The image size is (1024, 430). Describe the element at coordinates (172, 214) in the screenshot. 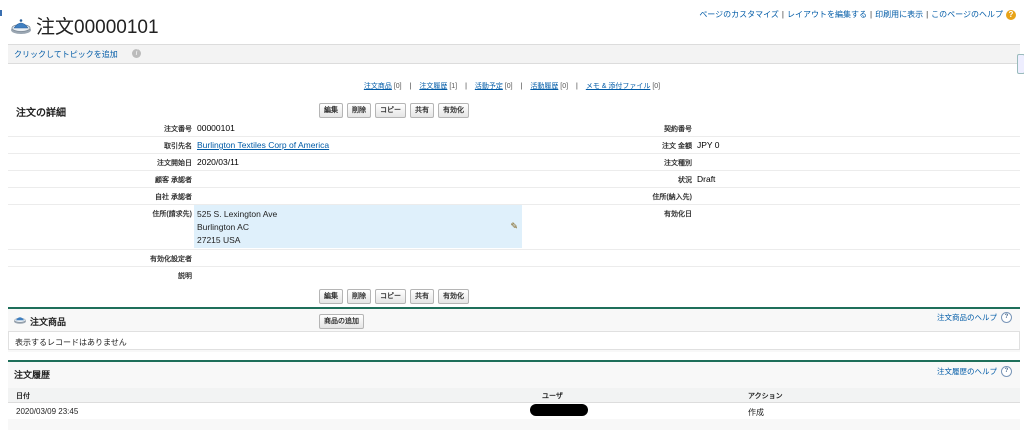

I see `billing-address-label: 住所(請求先)` at that location.